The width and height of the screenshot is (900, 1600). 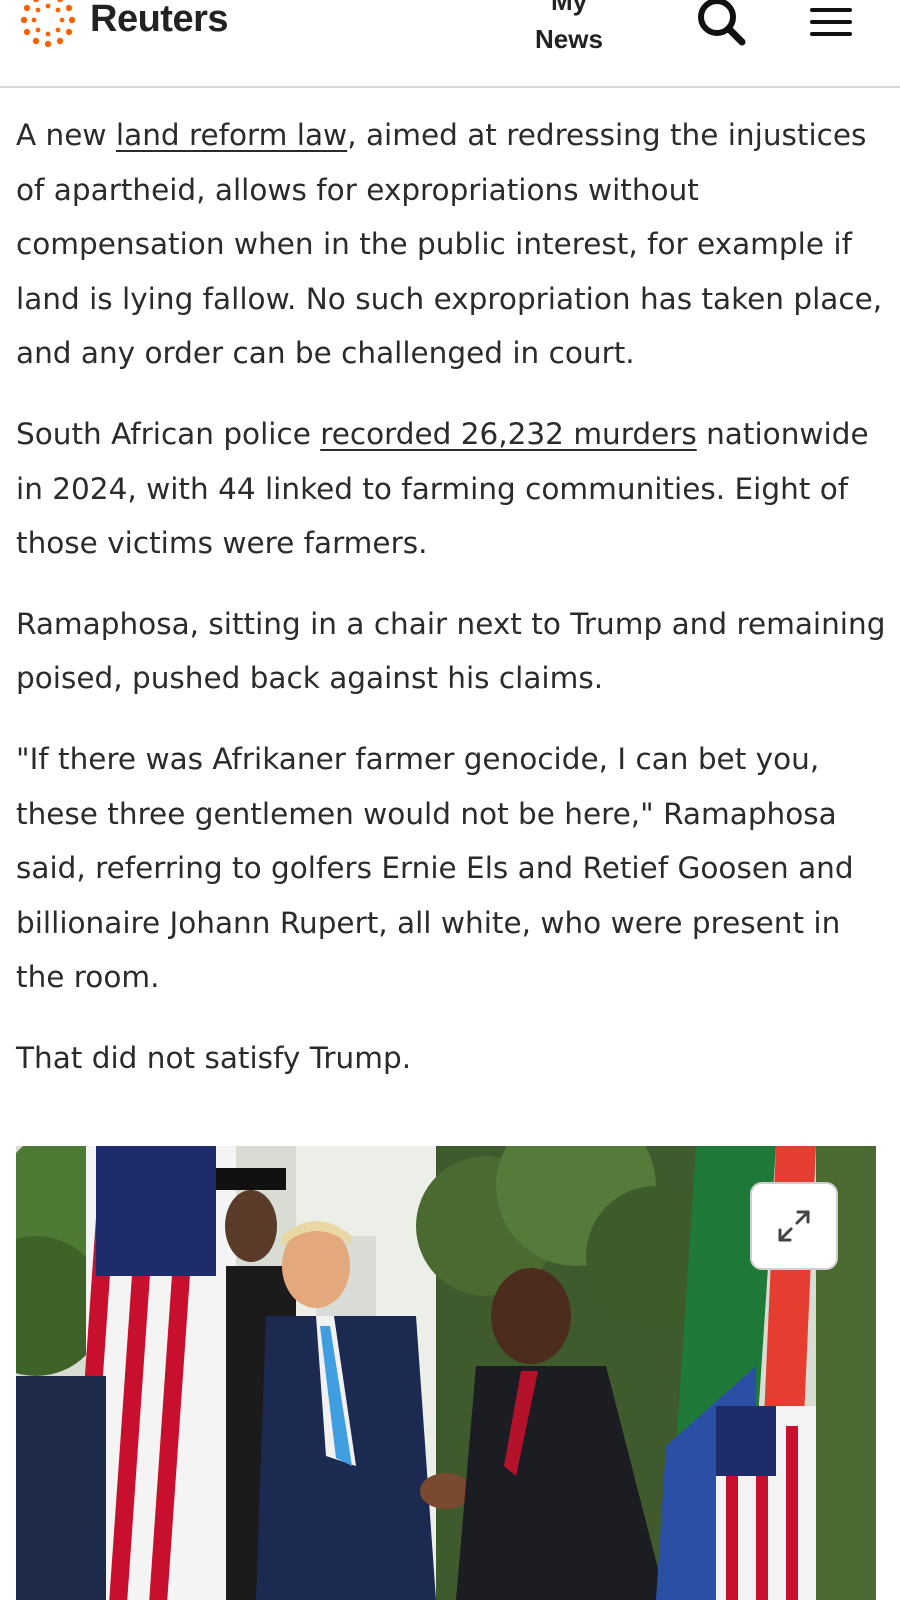 I want to click on paragraph-text: A new, so click(x=66, y=135).